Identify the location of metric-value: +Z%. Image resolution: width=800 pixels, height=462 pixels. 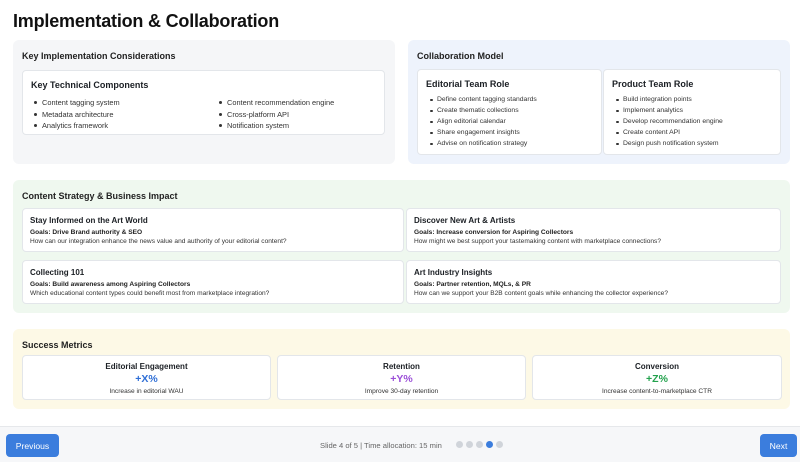
(657, 379).